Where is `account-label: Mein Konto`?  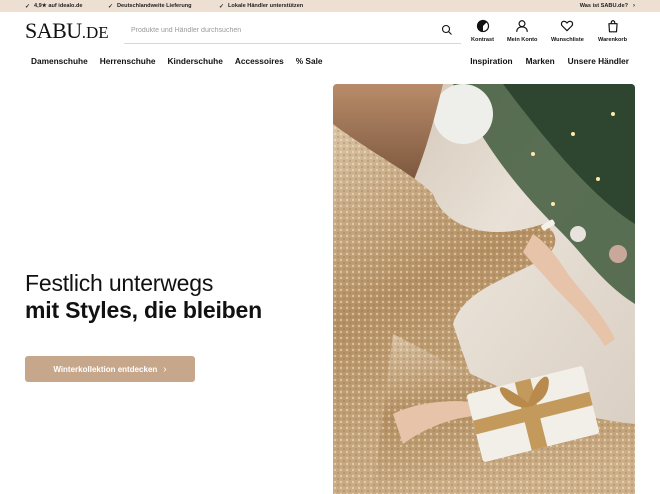
account-label: Mein Konto is located at coordinates (522, 40).